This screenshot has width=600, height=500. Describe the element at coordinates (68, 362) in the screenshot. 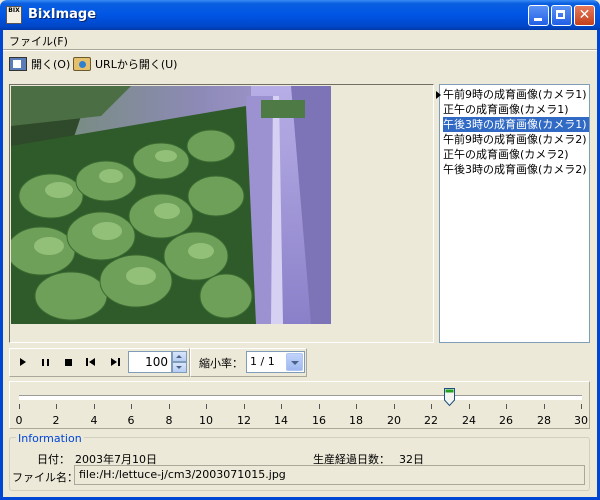

I see `stop-button` at that location.